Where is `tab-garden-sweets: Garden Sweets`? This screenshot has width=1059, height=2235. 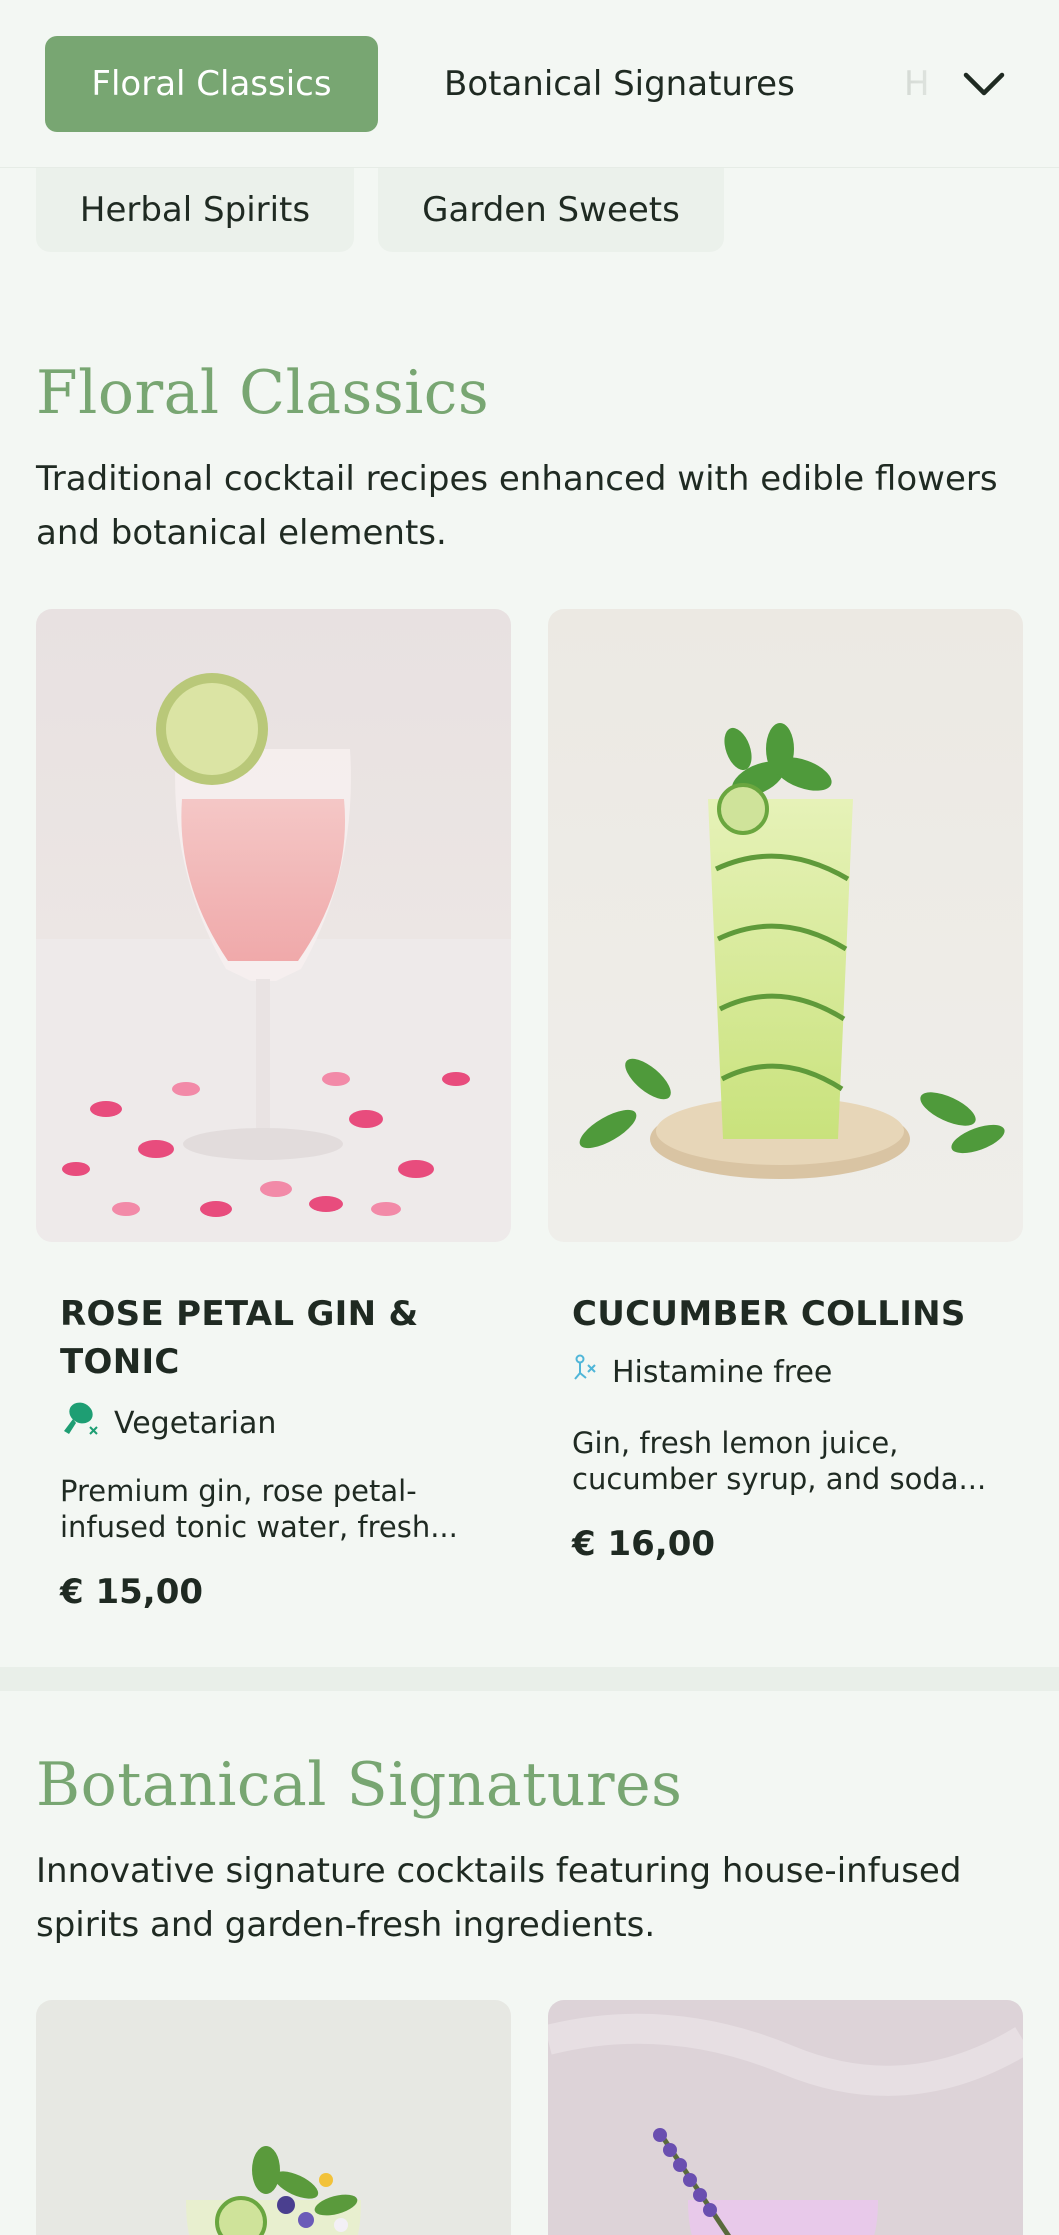 tab-garden-sweets: Garden Sweets is located at coordinates (551, 210).